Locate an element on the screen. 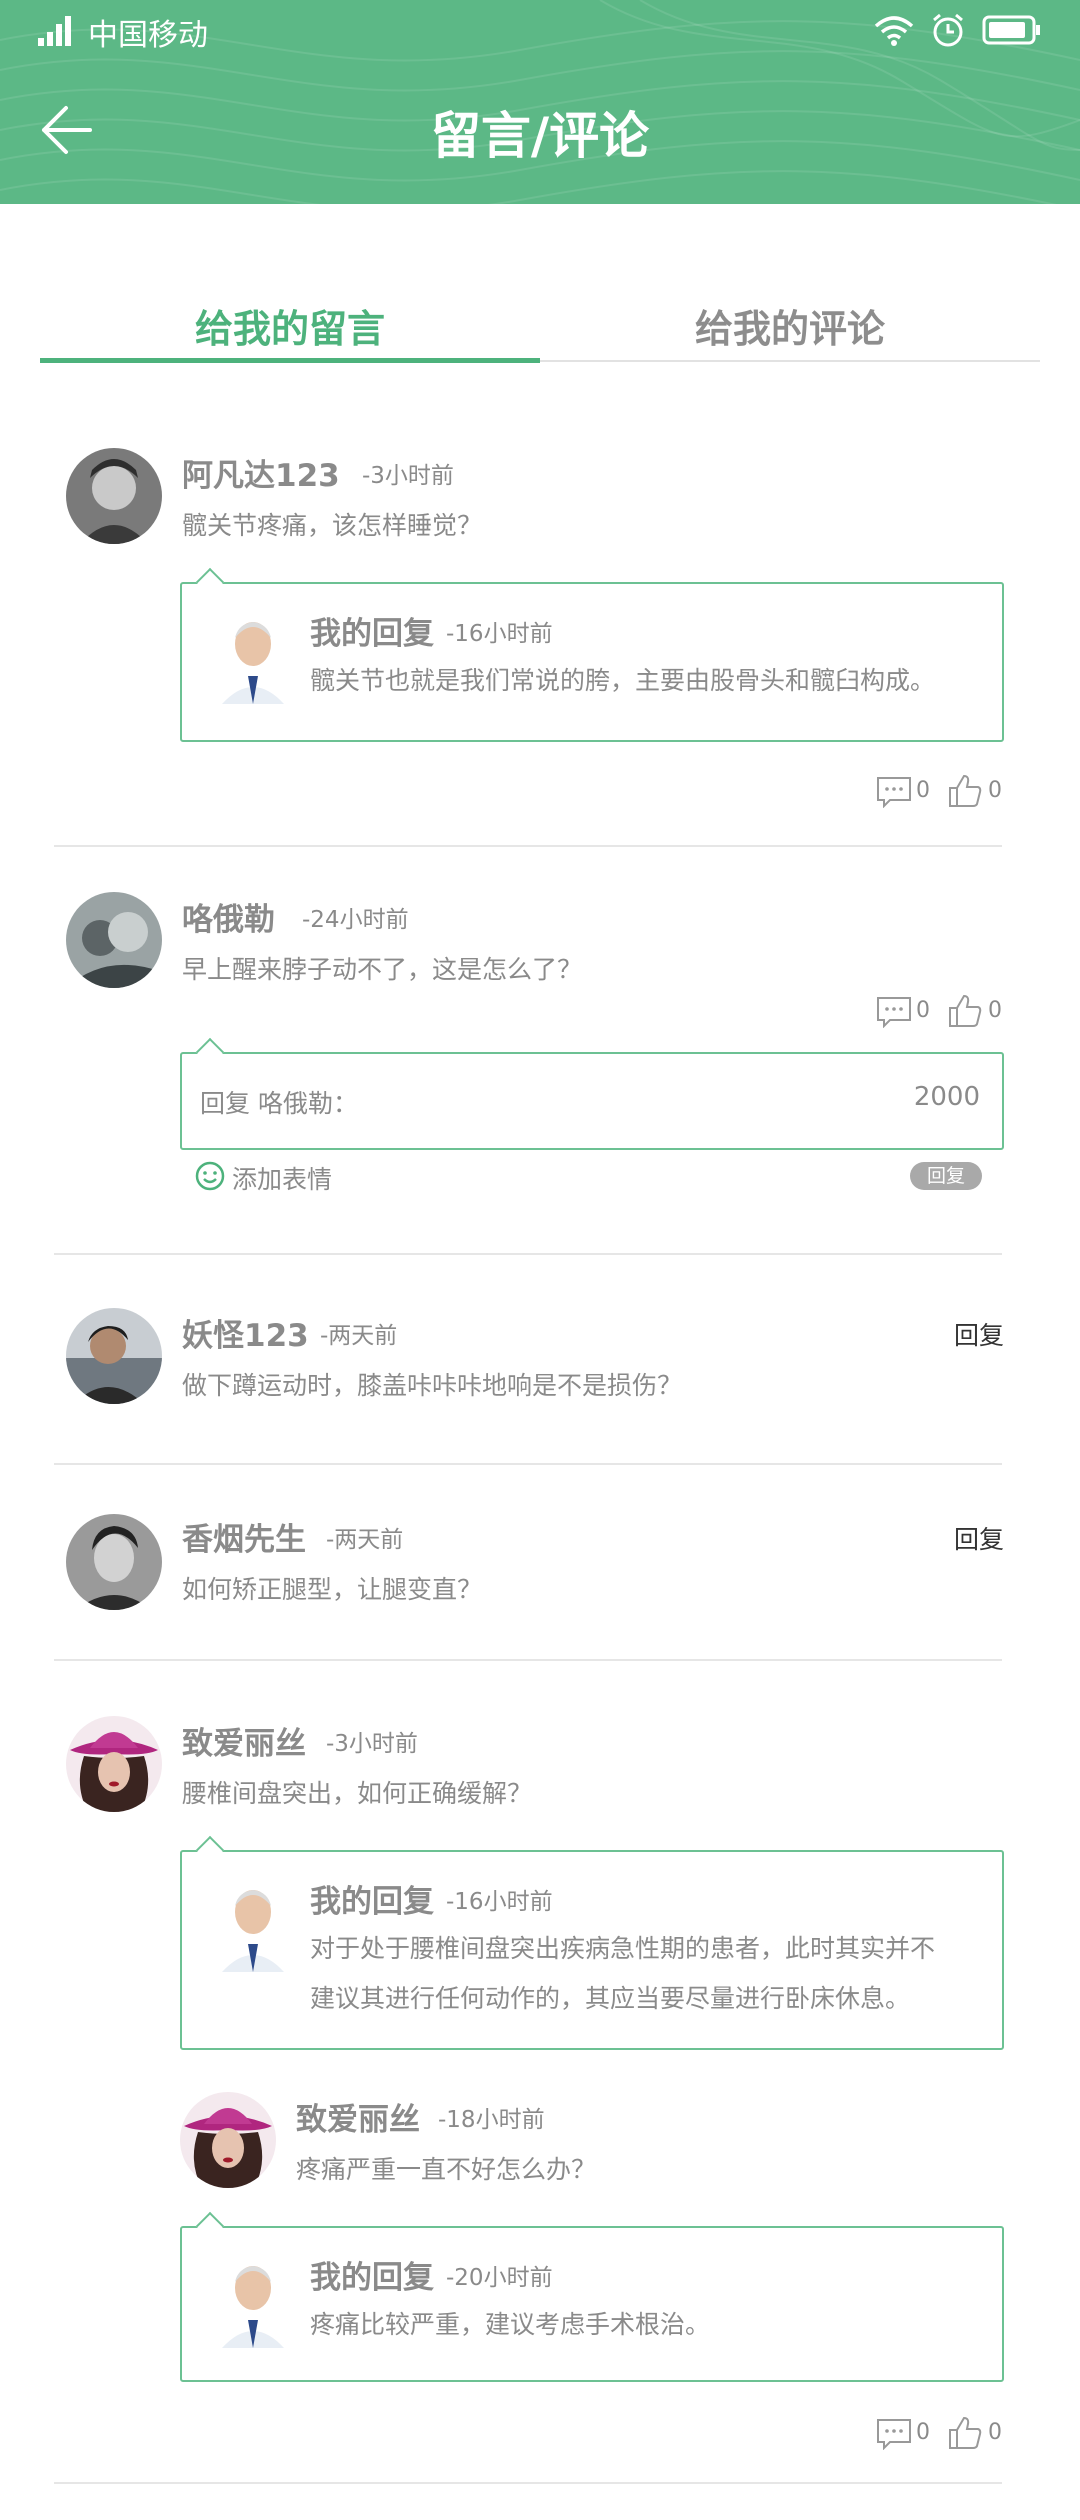 The image size is (1080, 2520). message-time: -24小时前 is located at coordinates (355, 920).